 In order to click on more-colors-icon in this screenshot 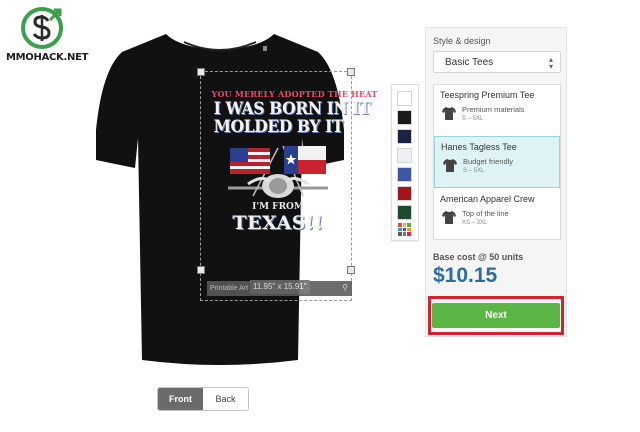, I will do `click(404, 229)`.